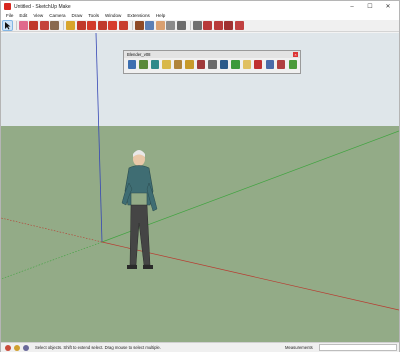  Describe the element at coordinates (113, 25) in the screenshot. I see `follow-me-icon` at that location.